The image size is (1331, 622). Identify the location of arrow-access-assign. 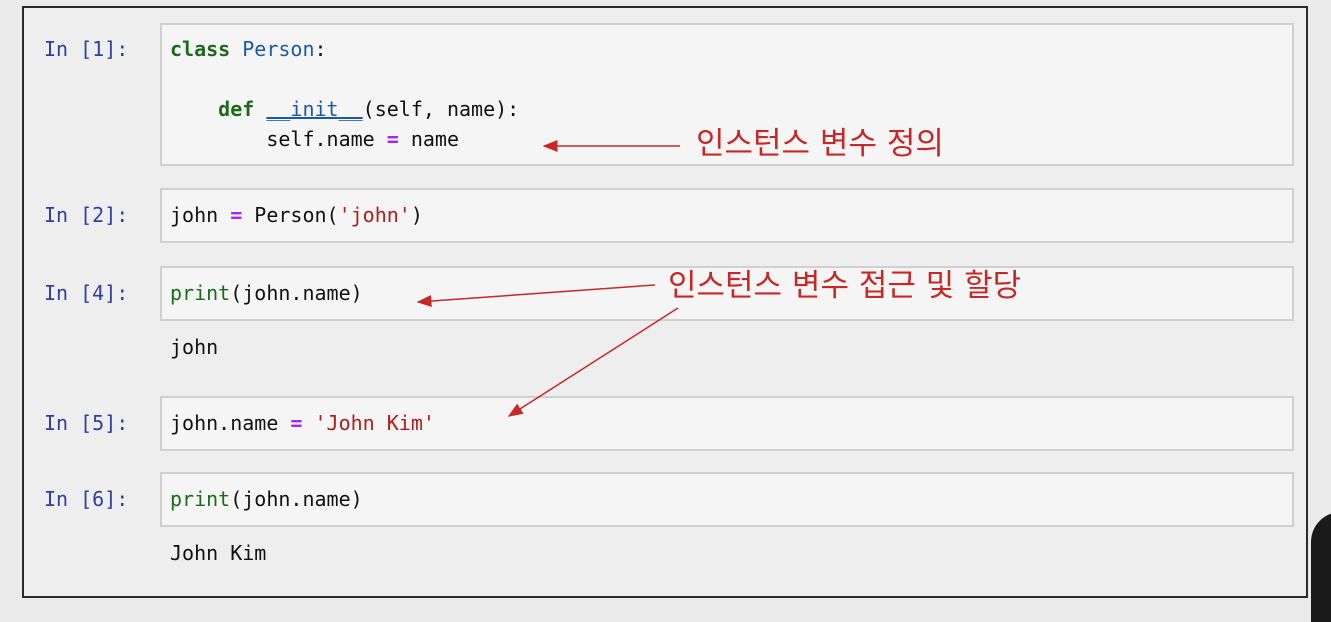
(593, 362).